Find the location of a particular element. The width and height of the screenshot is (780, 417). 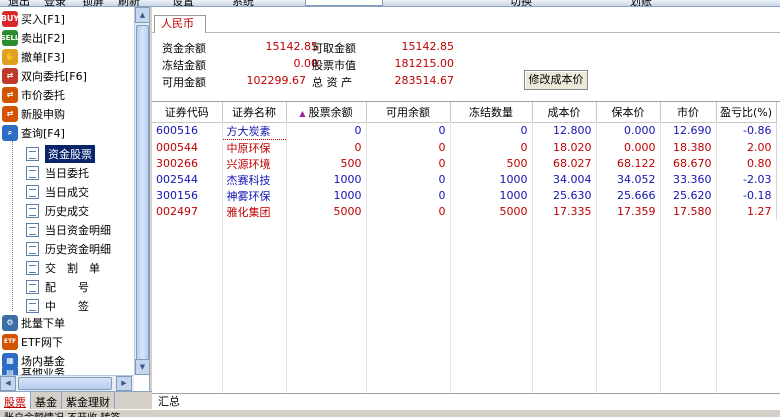

modify-cost-button: 修改成本价 is located at coordinates (556, 80).